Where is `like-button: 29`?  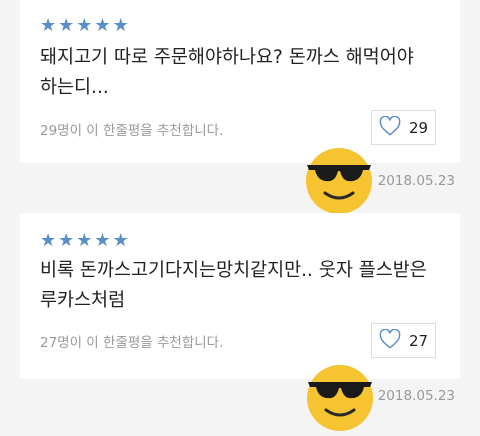
like-button: 29 is located at coordinates (403, 127).